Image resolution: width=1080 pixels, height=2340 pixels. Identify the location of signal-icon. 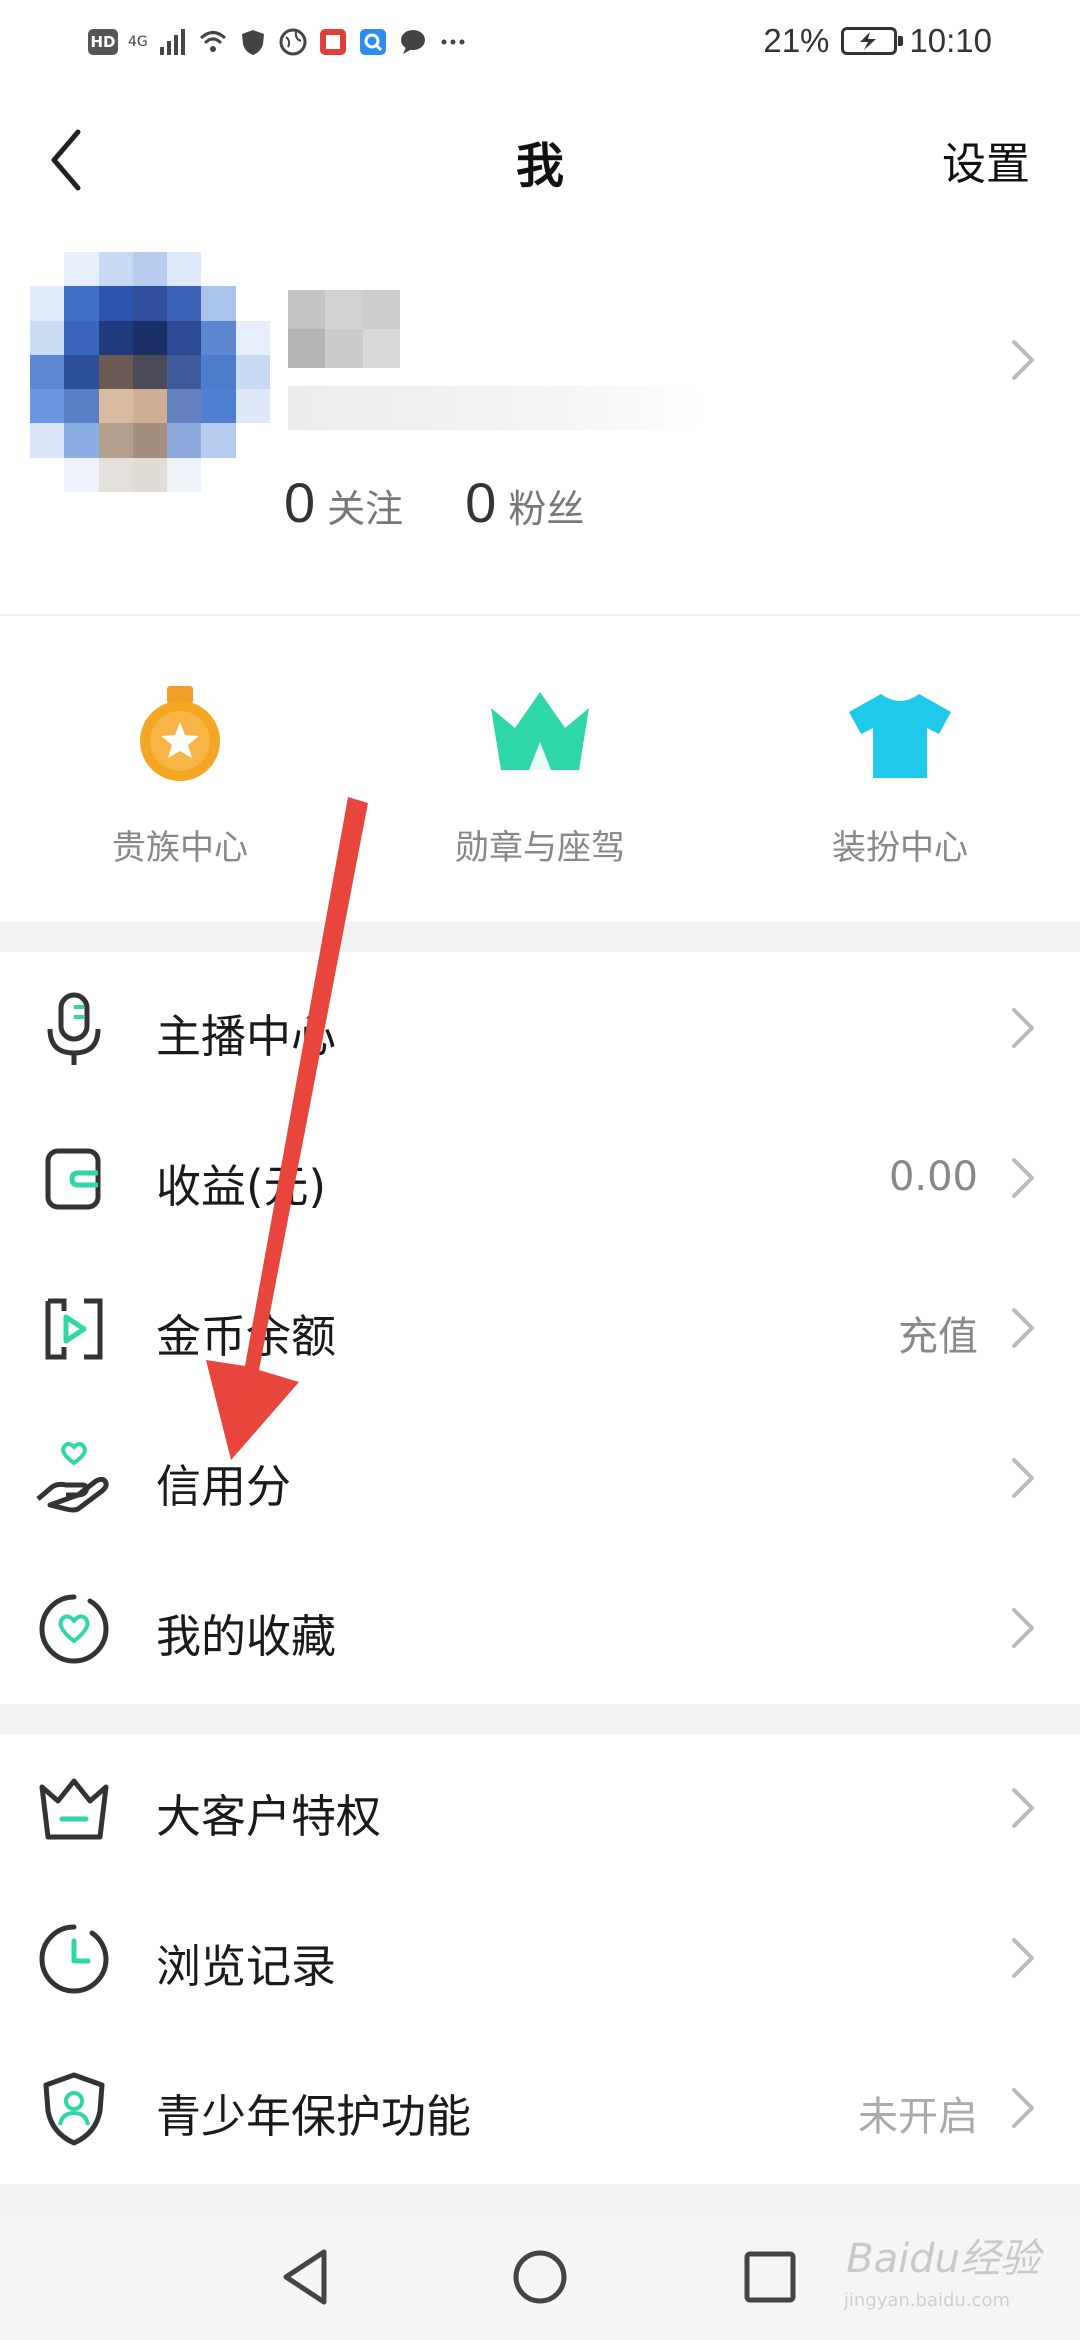
(172, 42).